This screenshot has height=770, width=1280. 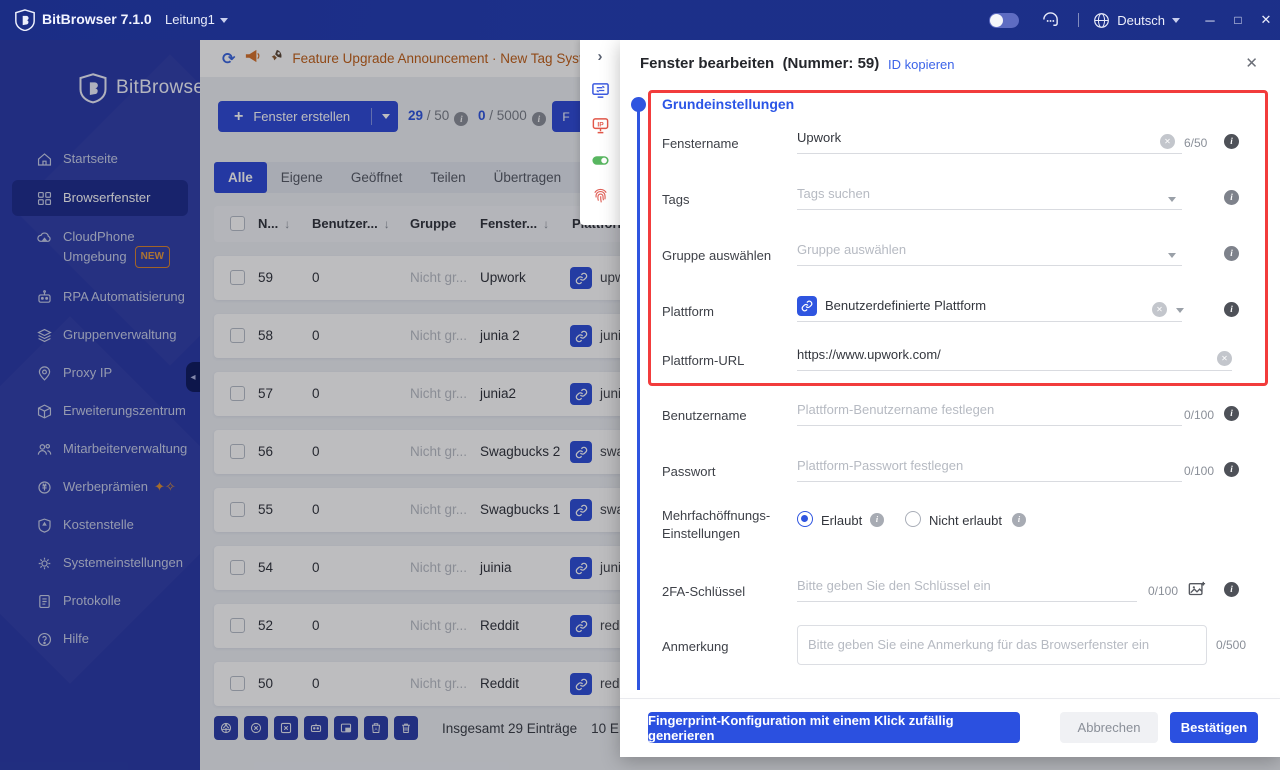 I want to click on fenstername-input: Upwork, so click(x=989, y=142).